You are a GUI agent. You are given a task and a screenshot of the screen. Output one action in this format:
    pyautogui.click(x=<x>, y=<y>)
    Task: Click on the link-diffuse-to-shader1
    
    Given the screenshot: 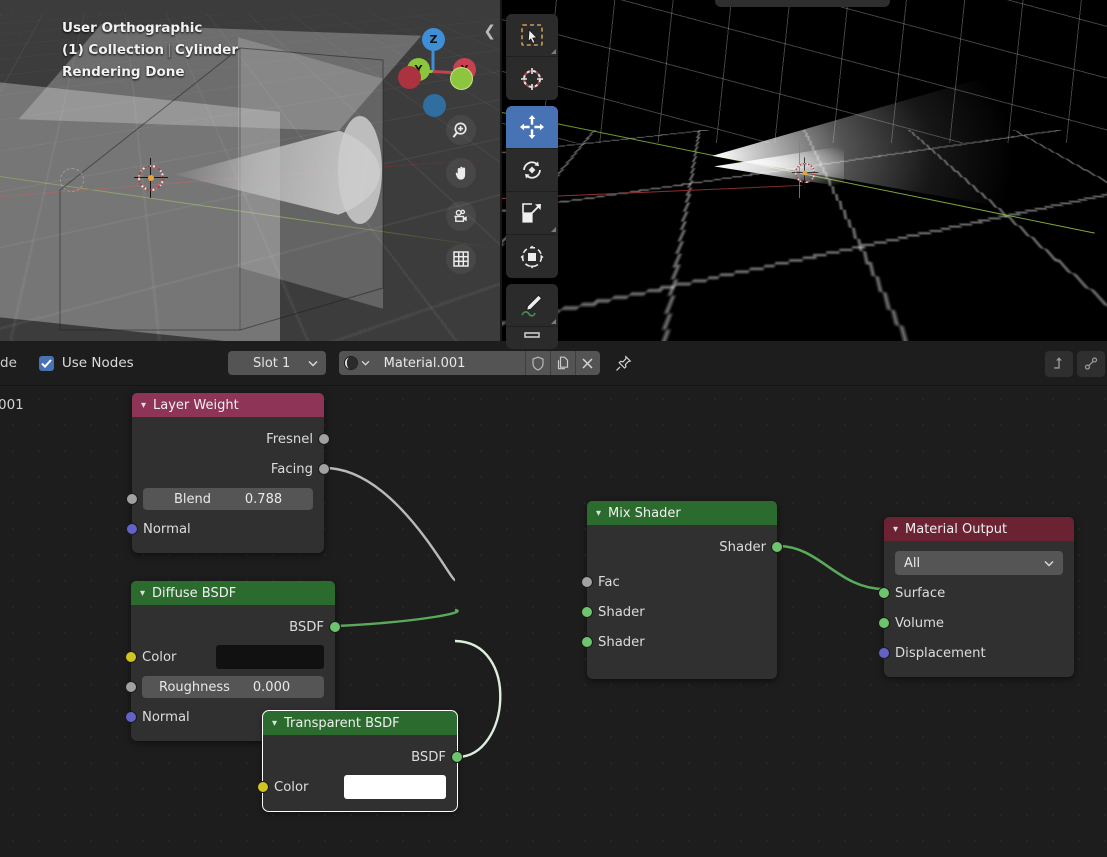 What is the action you would take?
    pyautogui.click(x=397, y=618)
    